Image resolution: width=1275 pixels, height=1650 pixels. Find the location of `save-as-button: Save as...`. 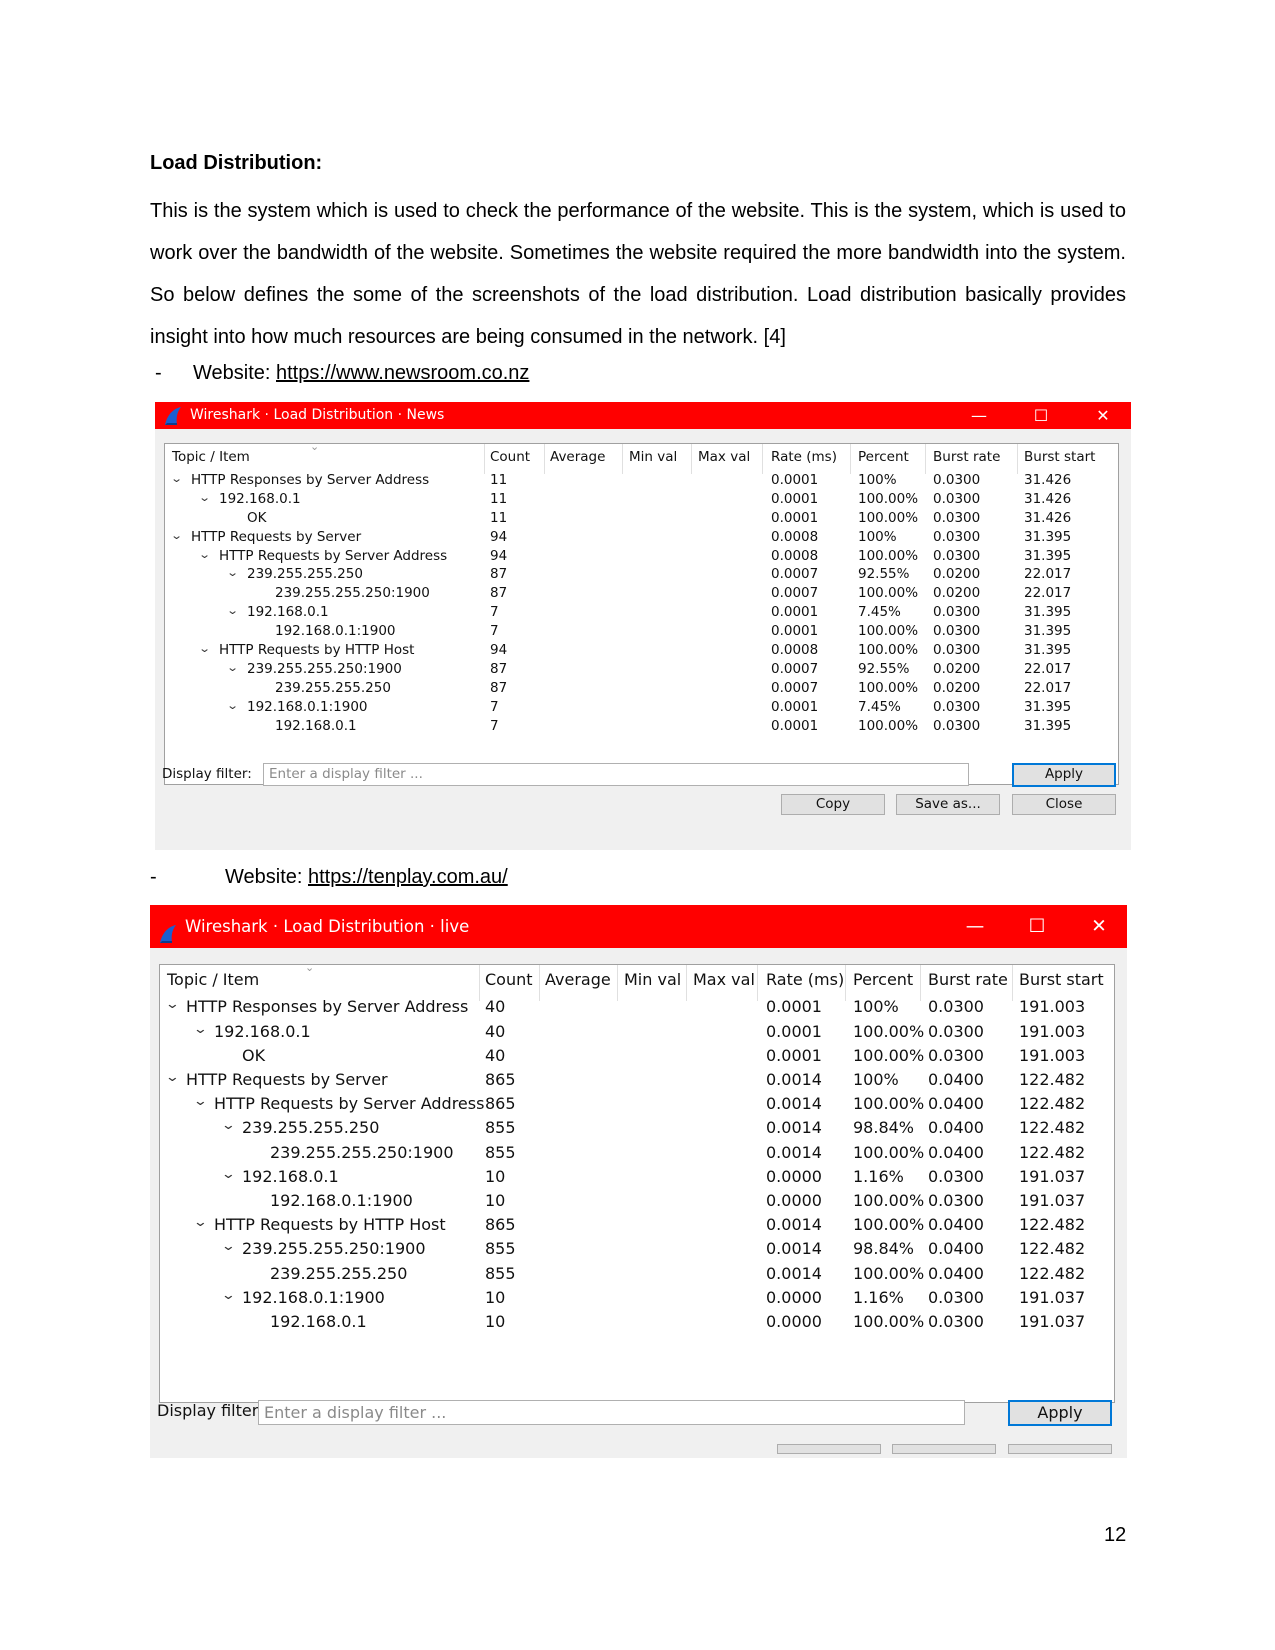

save-as-button: Save as... is located at coordinates (948, 804).